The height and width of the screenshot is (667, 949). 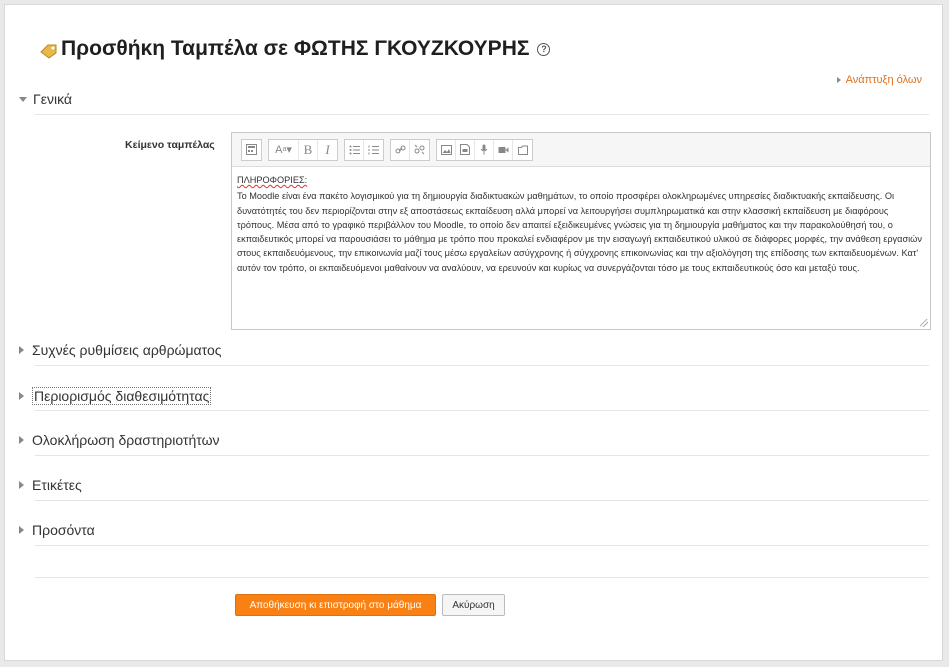 I want to click on font-style-icon: Aa ▾, so click(x=284, y=149).